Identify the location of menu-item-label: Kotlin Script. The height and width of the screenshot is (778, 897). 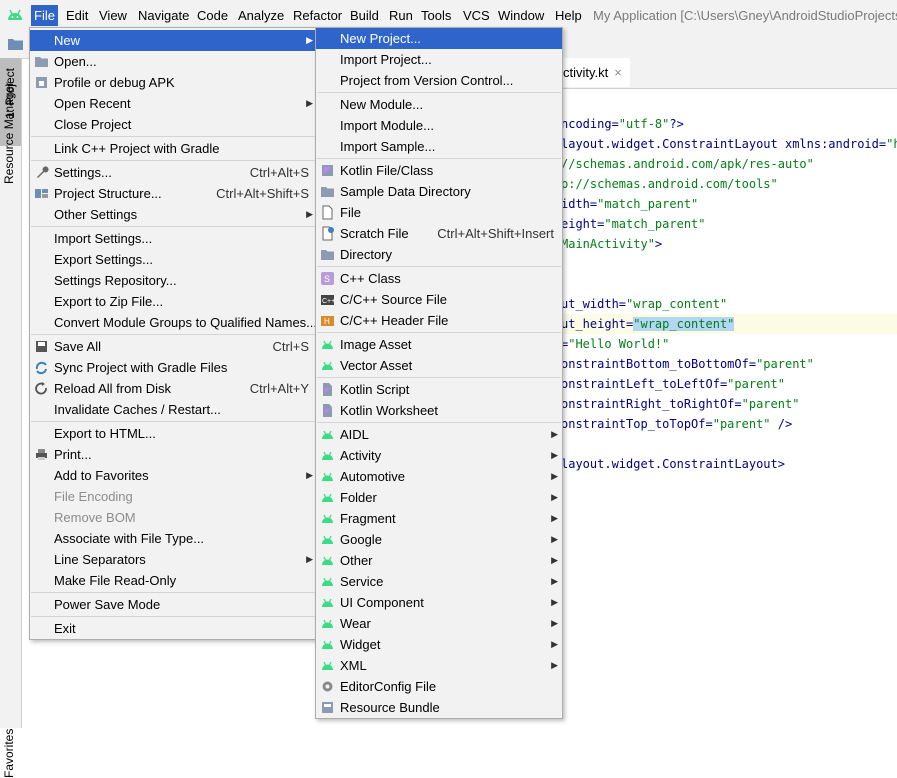
(375, 389).